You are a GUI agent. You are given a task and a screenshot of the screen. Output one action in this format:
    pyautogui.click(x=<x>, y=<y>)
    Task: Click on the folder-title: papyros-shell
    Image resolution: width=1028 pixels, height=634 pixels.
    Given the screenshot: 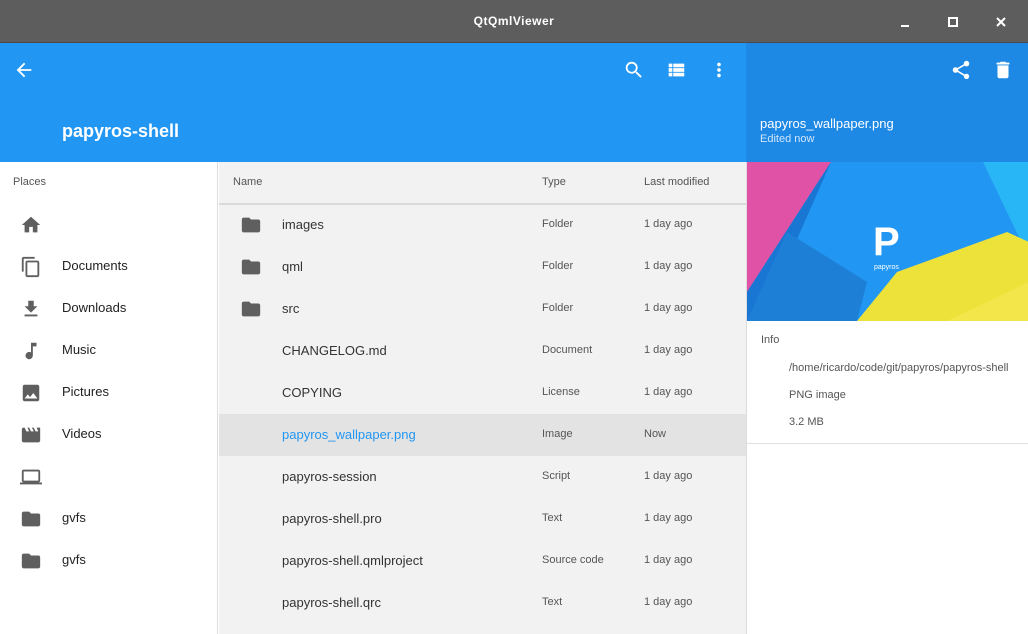 What is the action you would take?
    pyautogui.click(x=121, y=131)
    